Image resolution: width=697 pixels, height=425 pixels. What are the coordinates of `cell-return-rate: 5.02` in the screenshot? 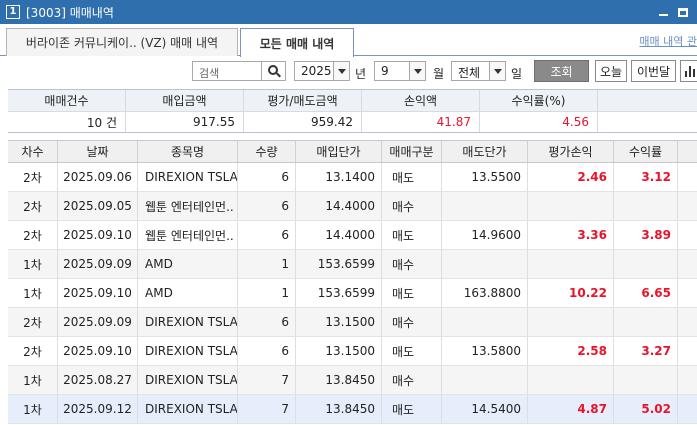 It's located at (646, 409).